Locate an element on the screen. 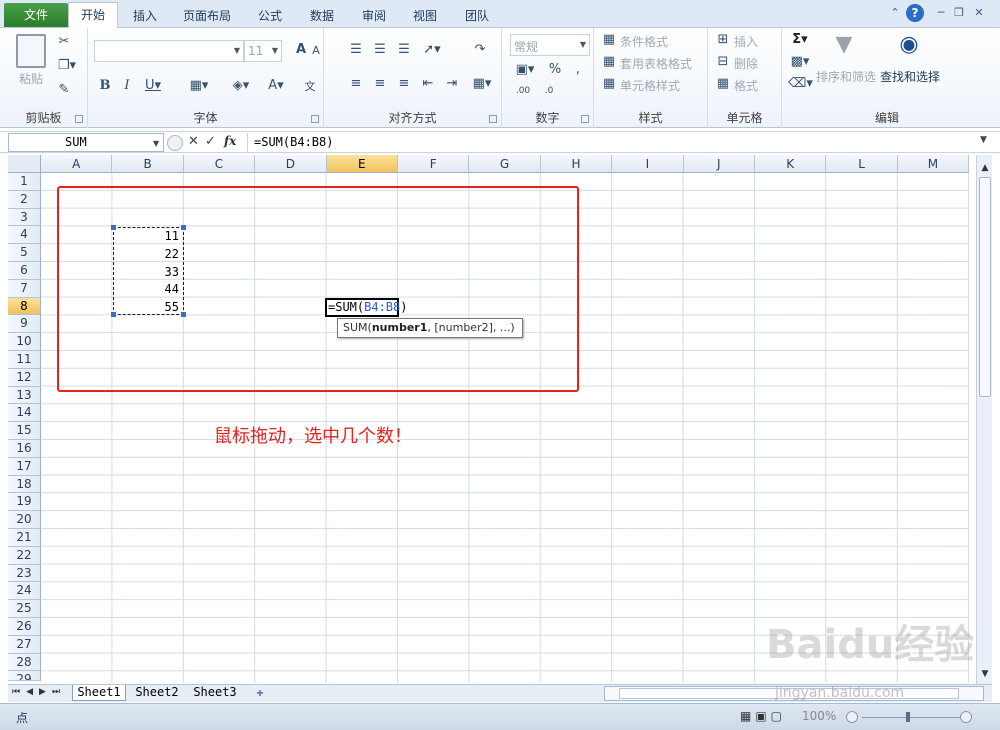 The width and height of the screenshot is (1000, 730). name-box-dropdown-icon: ▼ is located at coordinates (156, 143).